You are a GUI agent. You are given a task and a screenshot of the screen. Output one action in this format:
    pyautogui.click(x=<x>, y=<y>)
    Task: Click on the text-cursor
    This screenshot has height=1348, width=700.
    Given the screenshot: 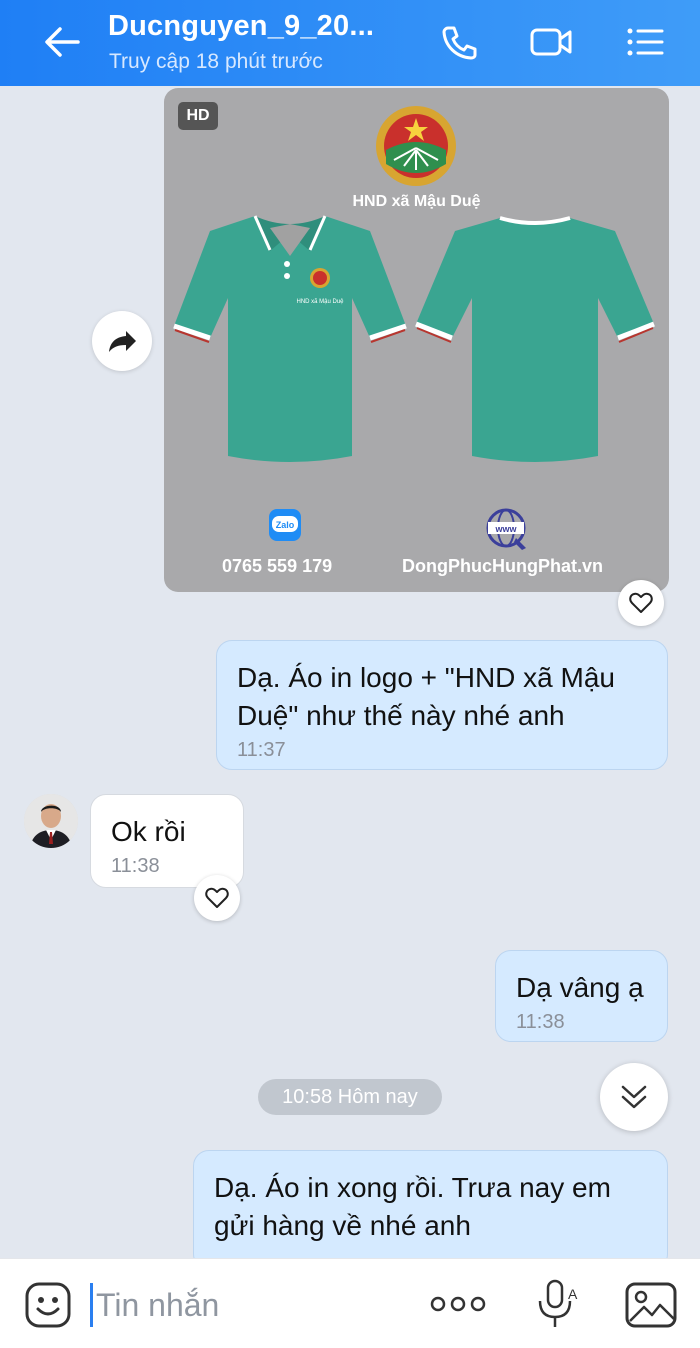 What is the action you would take?
    pyautogui.click(x=91, y=1305)
    